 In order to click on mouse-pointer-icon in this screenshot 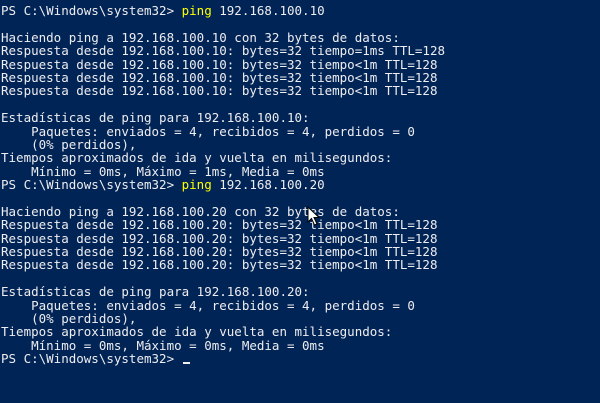, I will do `click(314, 216)`.